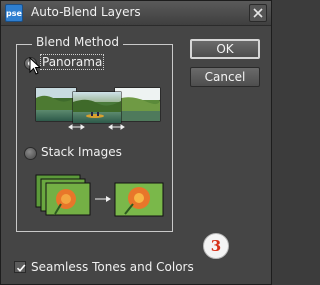 The width and height of the screenshot is (320, 285). What do you see at coordinates (225, 49) in the screenshot?
I see `ok-button: OK` at bounding box center [225, 49].